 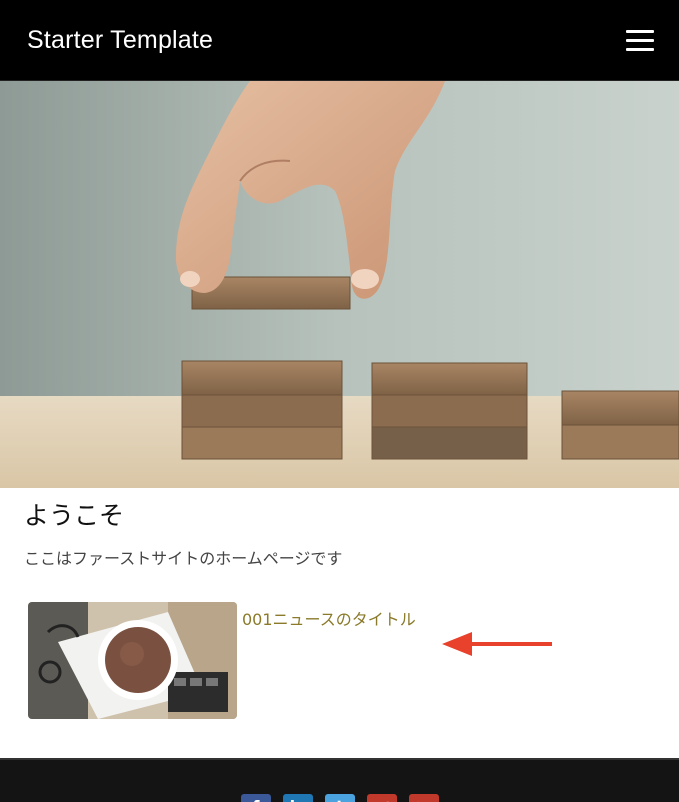 What do you see at coordinates (340, 798) in the screenshot?
I see `twitter-icon: t` at bounding box center [340, 798].